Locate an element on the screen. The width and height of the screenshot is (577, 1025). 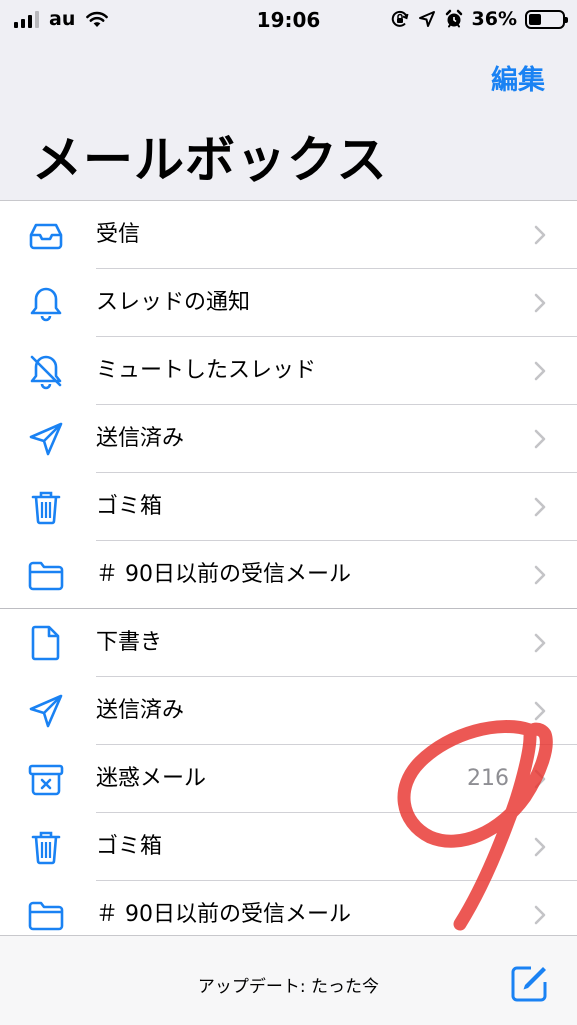
status-bar: au 19:06 36% is located at coordinates (288, 20).